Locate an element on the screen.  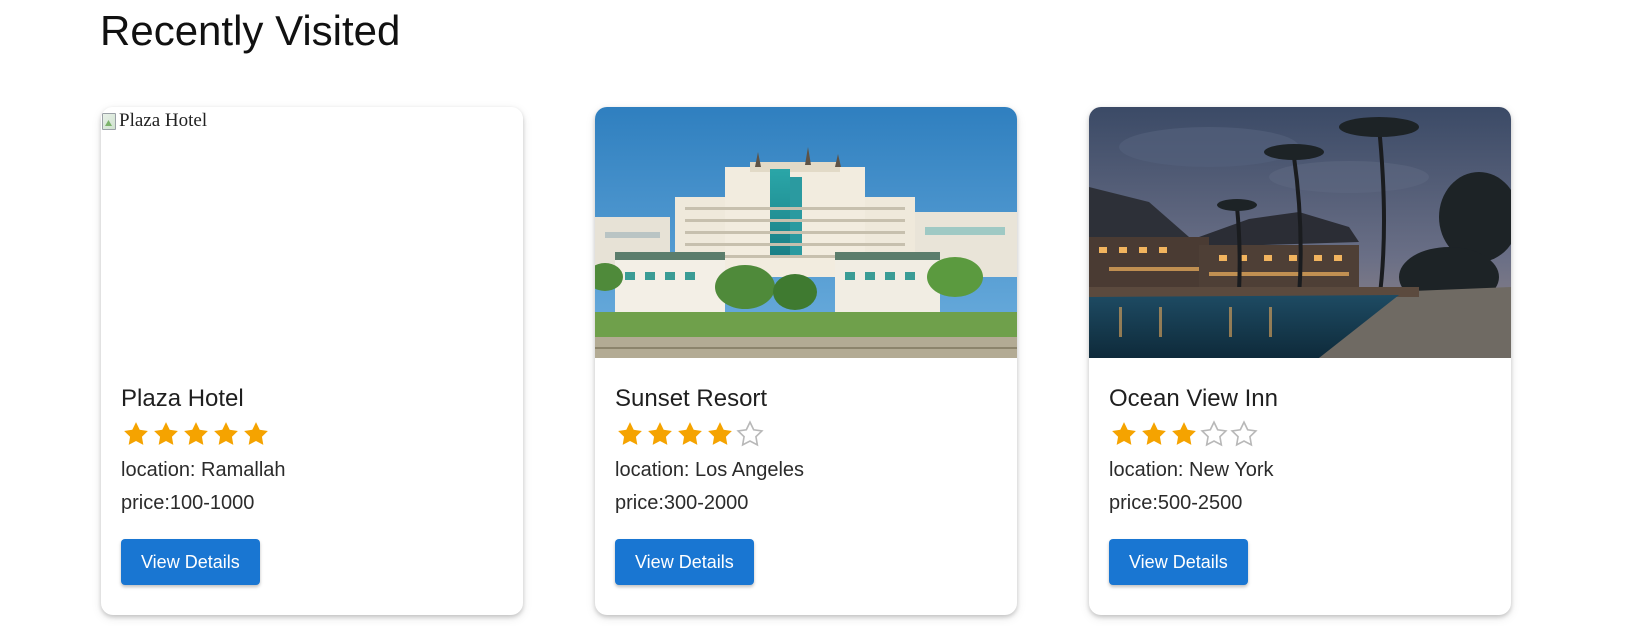
hotel-name: Sunset Resort is located at coordinates (691, 398).